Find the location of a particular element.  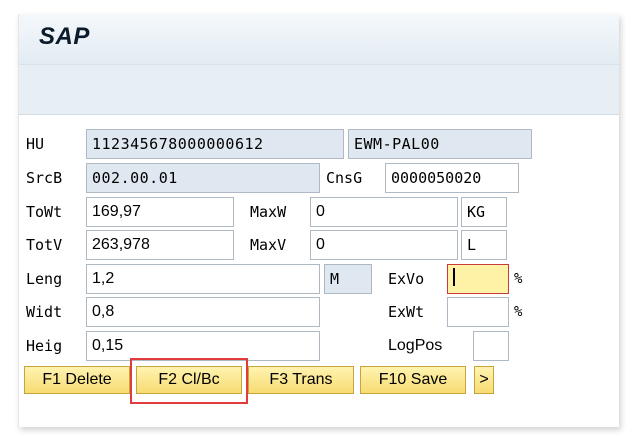

toolbar is located at coordinates (319, 90).